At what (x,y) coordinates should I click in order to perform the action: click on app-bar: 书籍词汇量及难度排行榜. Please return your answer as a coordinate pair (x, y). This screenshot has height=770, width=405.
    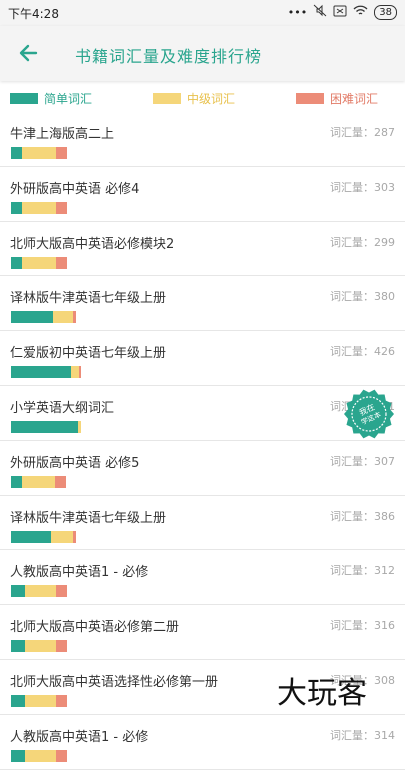
    Looking at the image, I should click on (202, 53).